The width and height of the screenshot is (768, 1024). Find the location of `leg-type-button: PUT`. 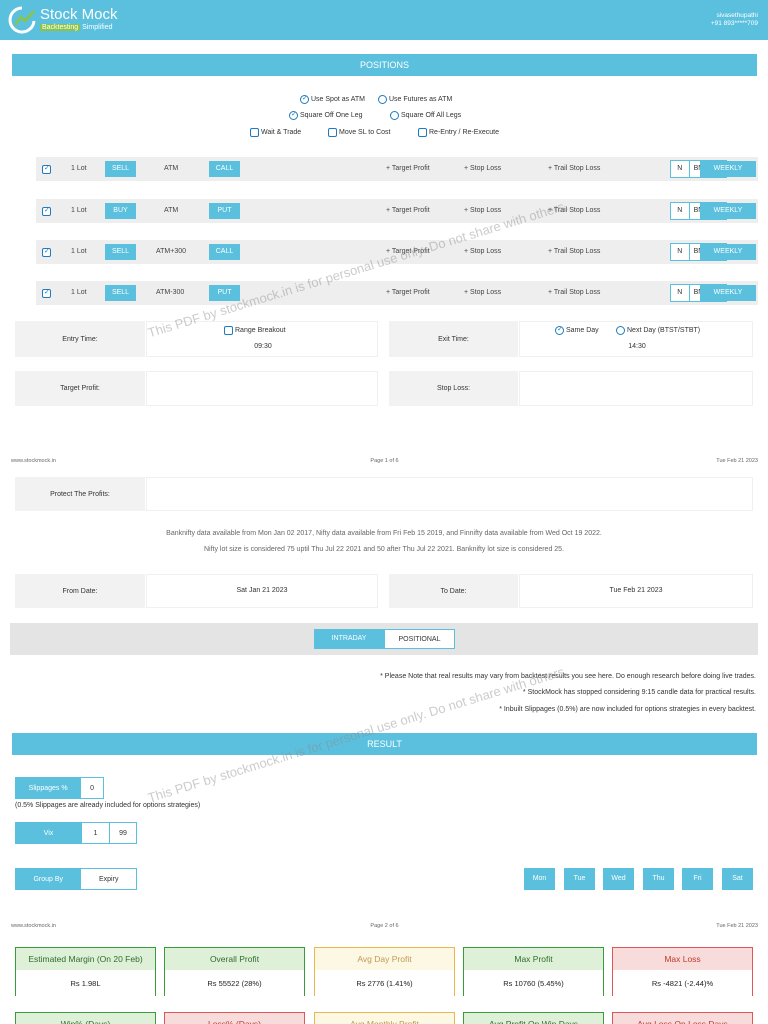

leg-type-button: PUT is located at coordinates (224, 211).